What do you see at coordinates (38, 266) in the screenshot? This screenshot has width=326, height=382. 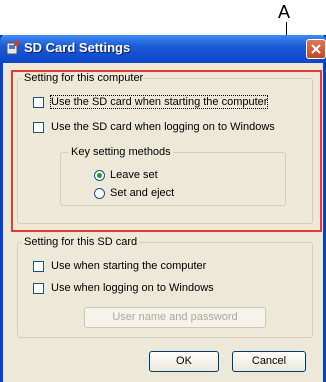 I see `card-start-computer-checkbox` at bounding box center [38, 266].